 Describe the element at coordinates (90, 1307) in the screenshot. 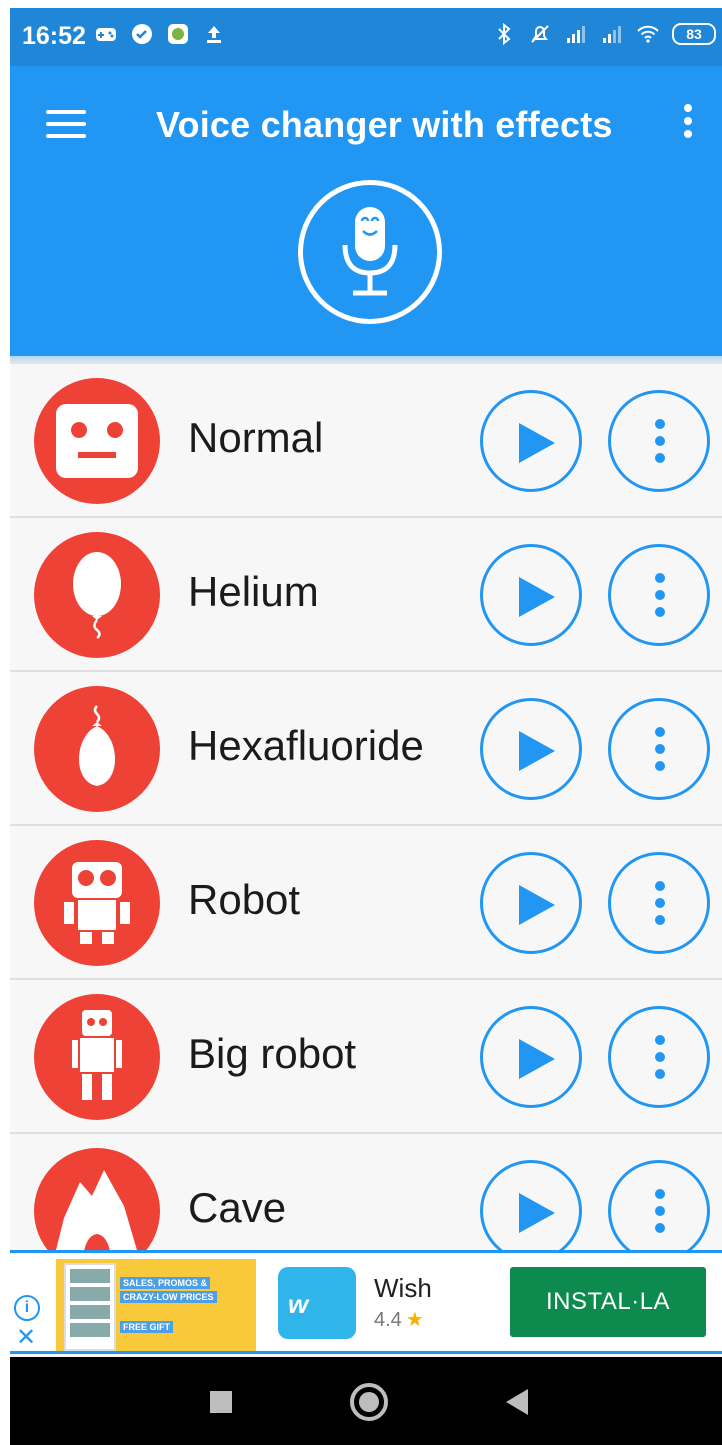

I see `phone-screenshot` at that location.